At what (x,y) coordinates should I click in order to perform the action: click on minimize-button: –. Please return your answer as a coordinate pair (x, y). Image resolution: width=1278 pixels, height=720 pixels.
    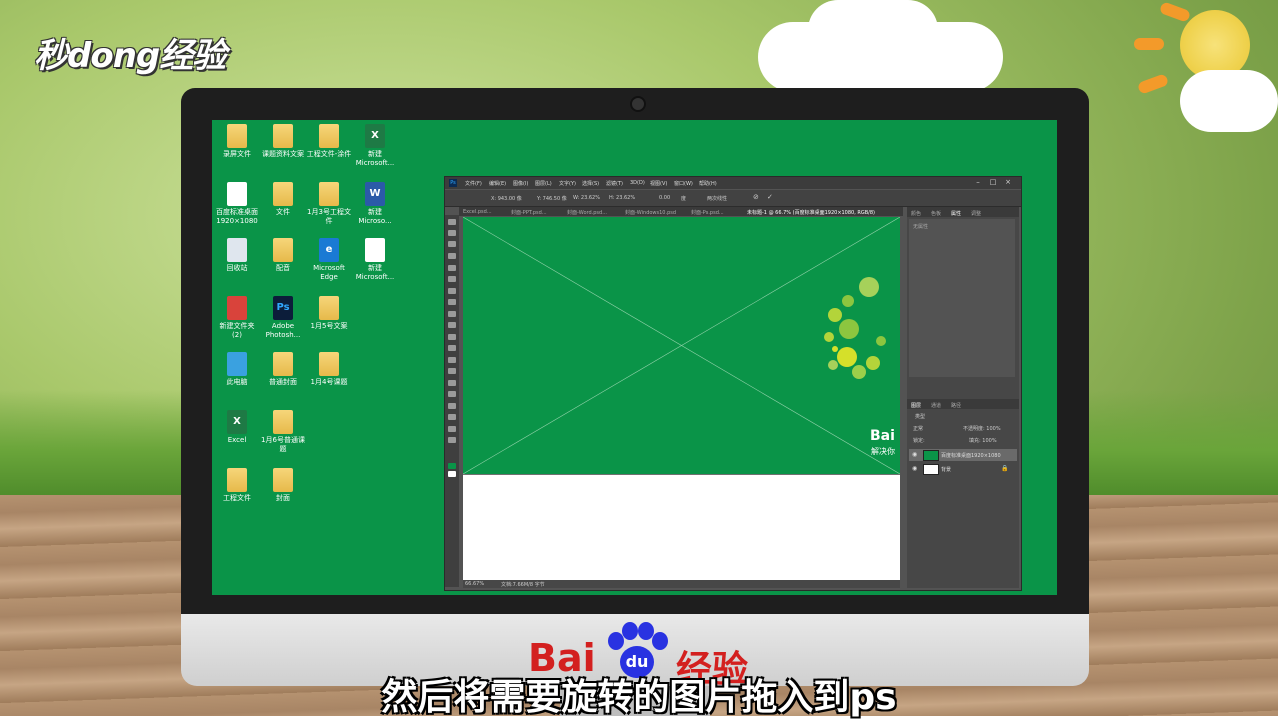
    Looking at the image, I should click on (978, 183).